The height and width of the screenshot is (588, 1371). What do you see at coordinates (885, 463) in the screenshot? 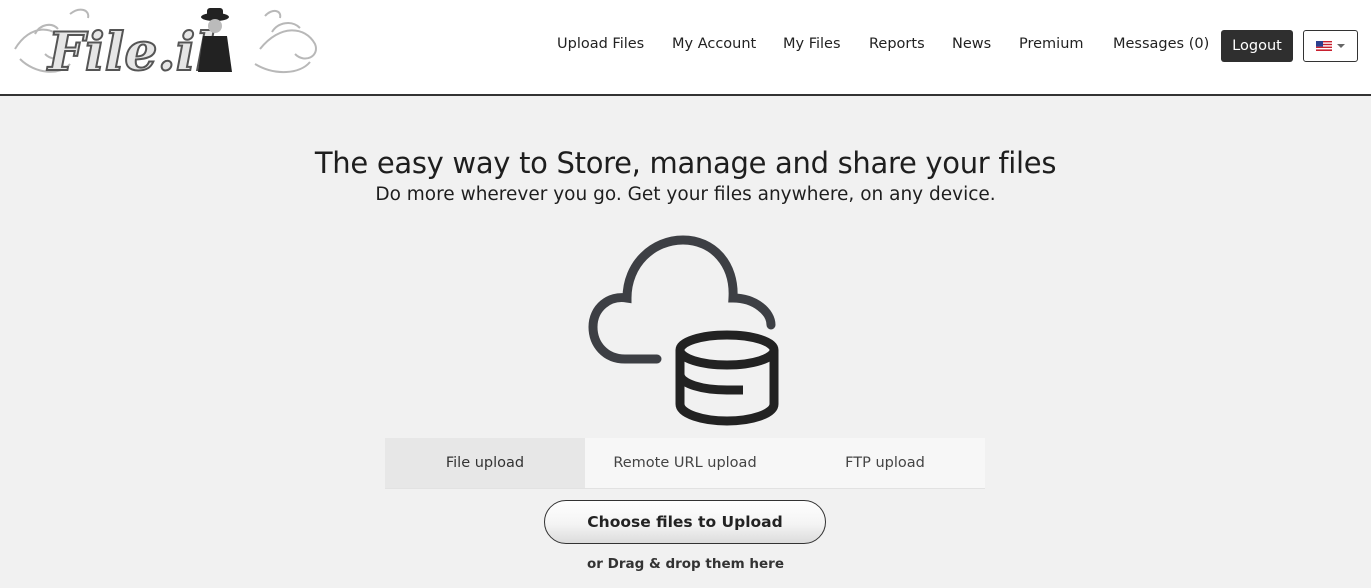
I see `tab-ftp-upload: FTP upload` at bounding box center [885, 463].